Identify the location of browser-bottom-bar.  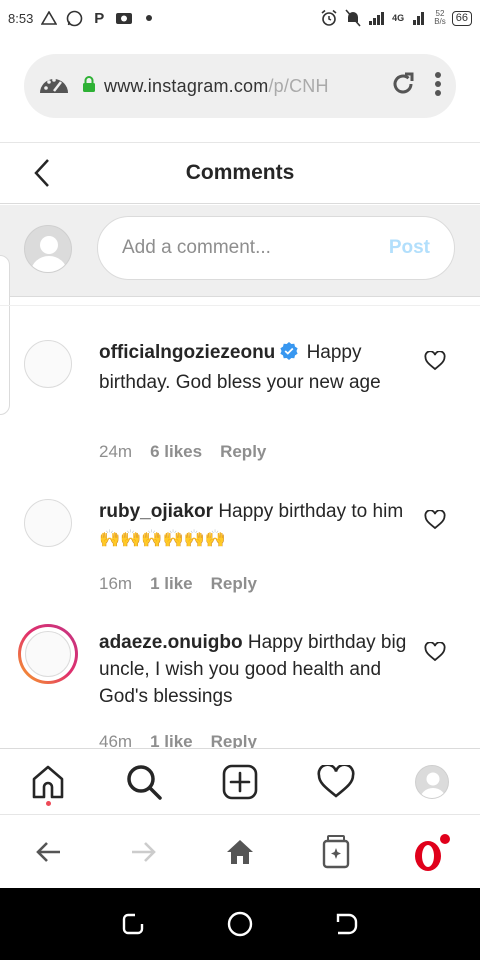
(240, 851).